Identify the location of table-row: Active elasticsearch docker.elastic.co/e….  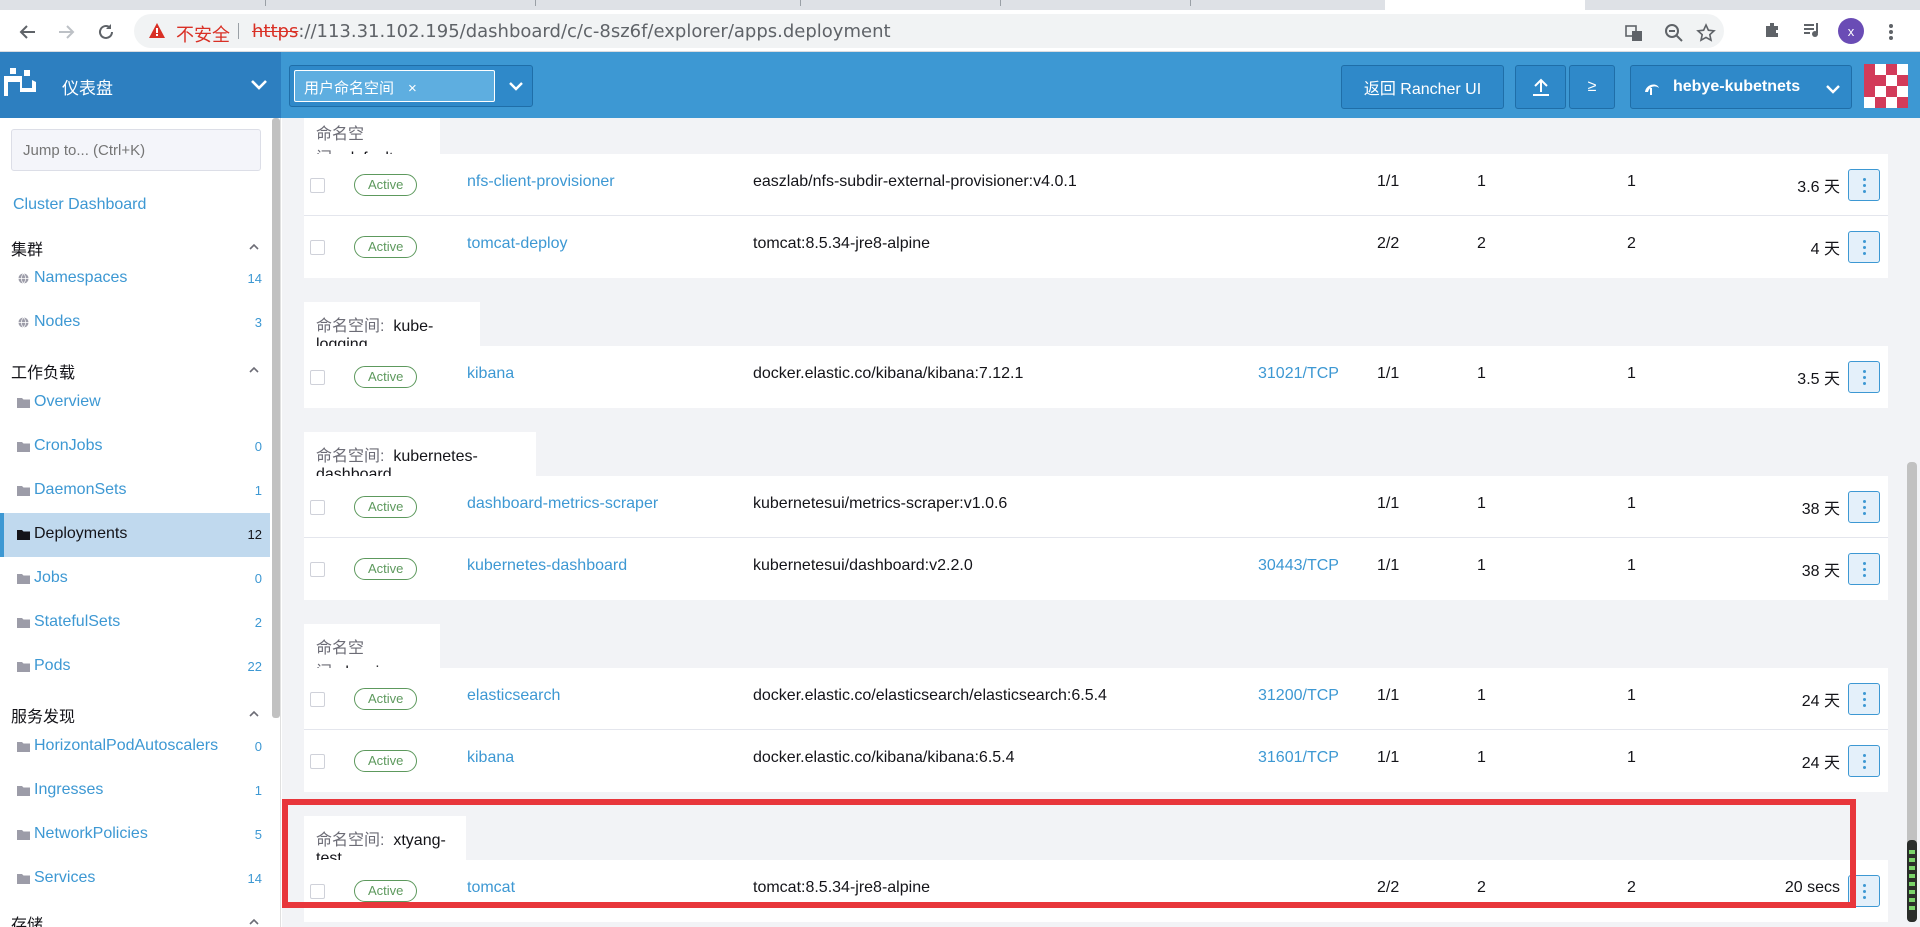
(1096, 699).